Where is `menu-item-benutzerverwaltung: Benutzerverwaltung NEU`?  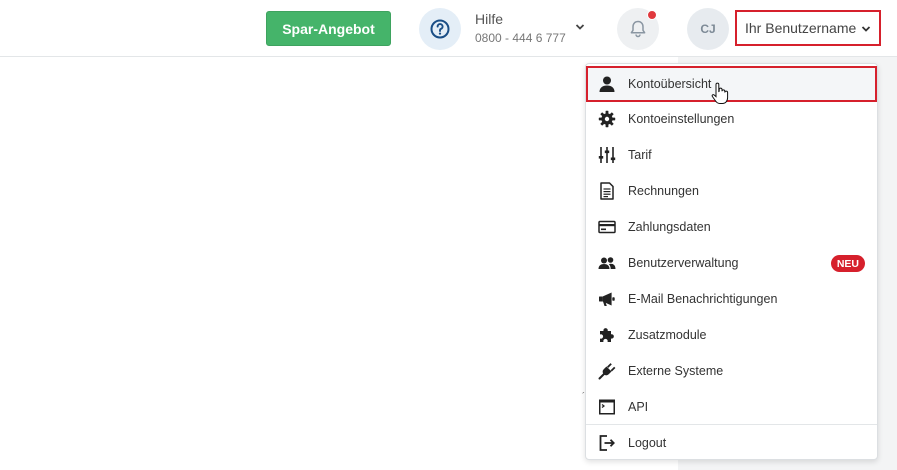
menu-item-benutzerverwaltung: Benutzerverwaltung NEU is located at coordinates (731, 263).